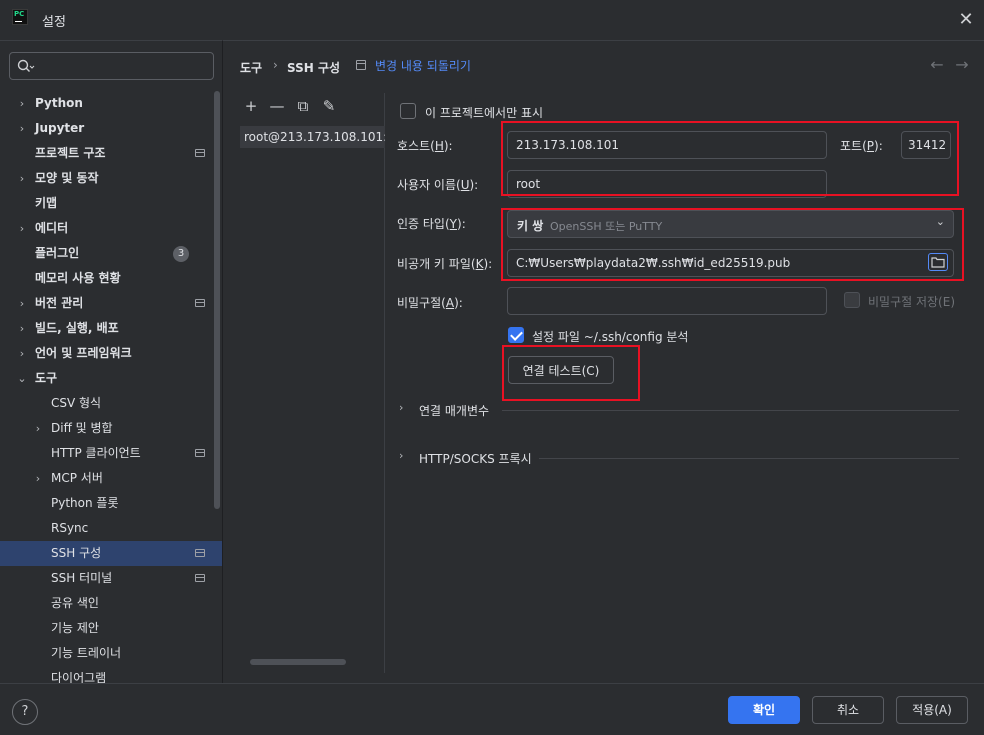  I want to click on parse-config-checkbox, so click(516, 335).